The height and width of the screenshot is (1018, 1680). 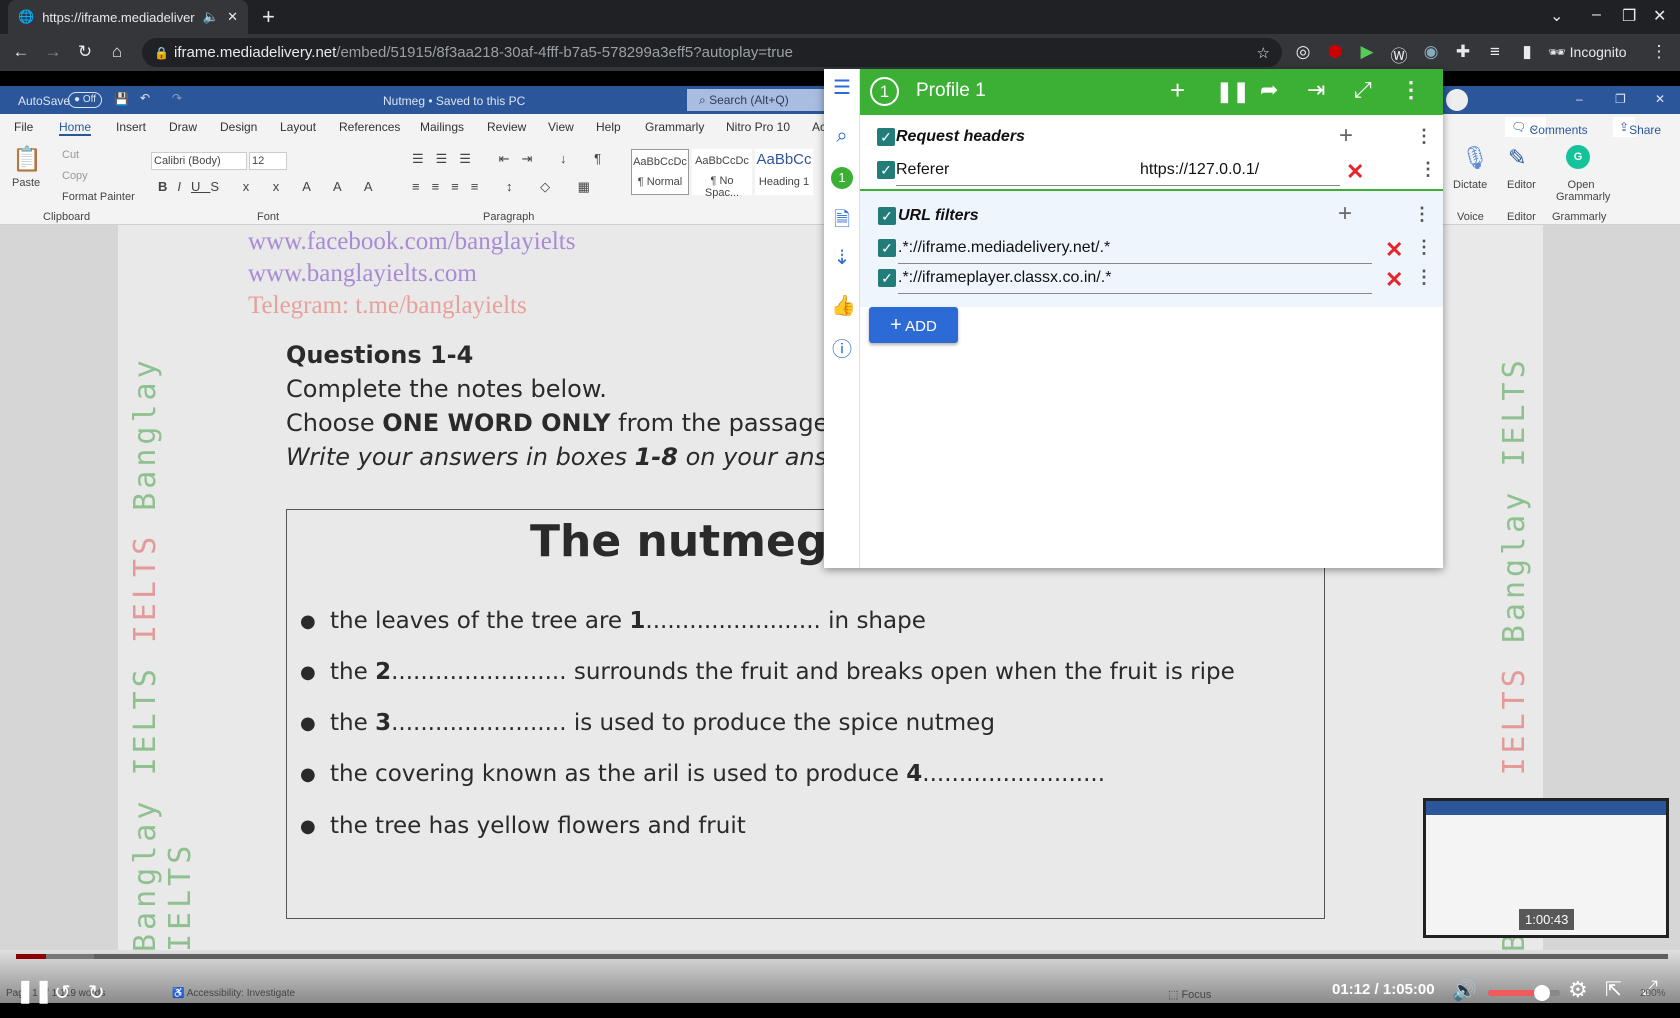 What do you see at coordinates (128, 17) in the screenshot?
I see `browser-tab: 🌐 https://iframe.mediadeliver 🔈 ✕` at bounding box center [128, 17].